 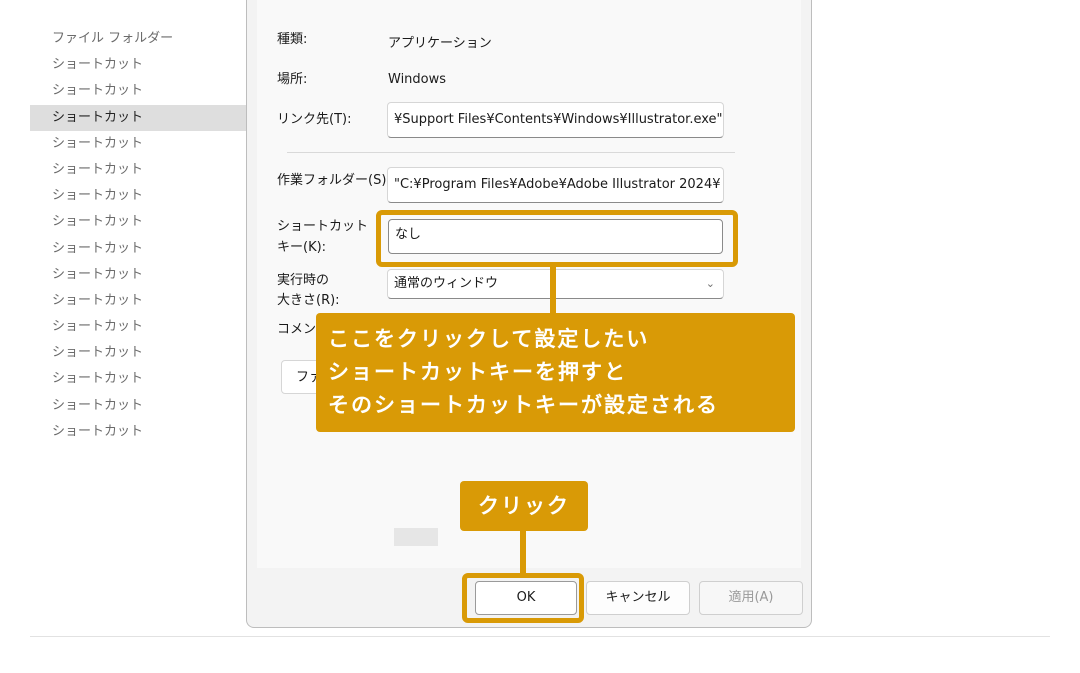 I want to click on callout-connector-line, so click(x=553, y=290).